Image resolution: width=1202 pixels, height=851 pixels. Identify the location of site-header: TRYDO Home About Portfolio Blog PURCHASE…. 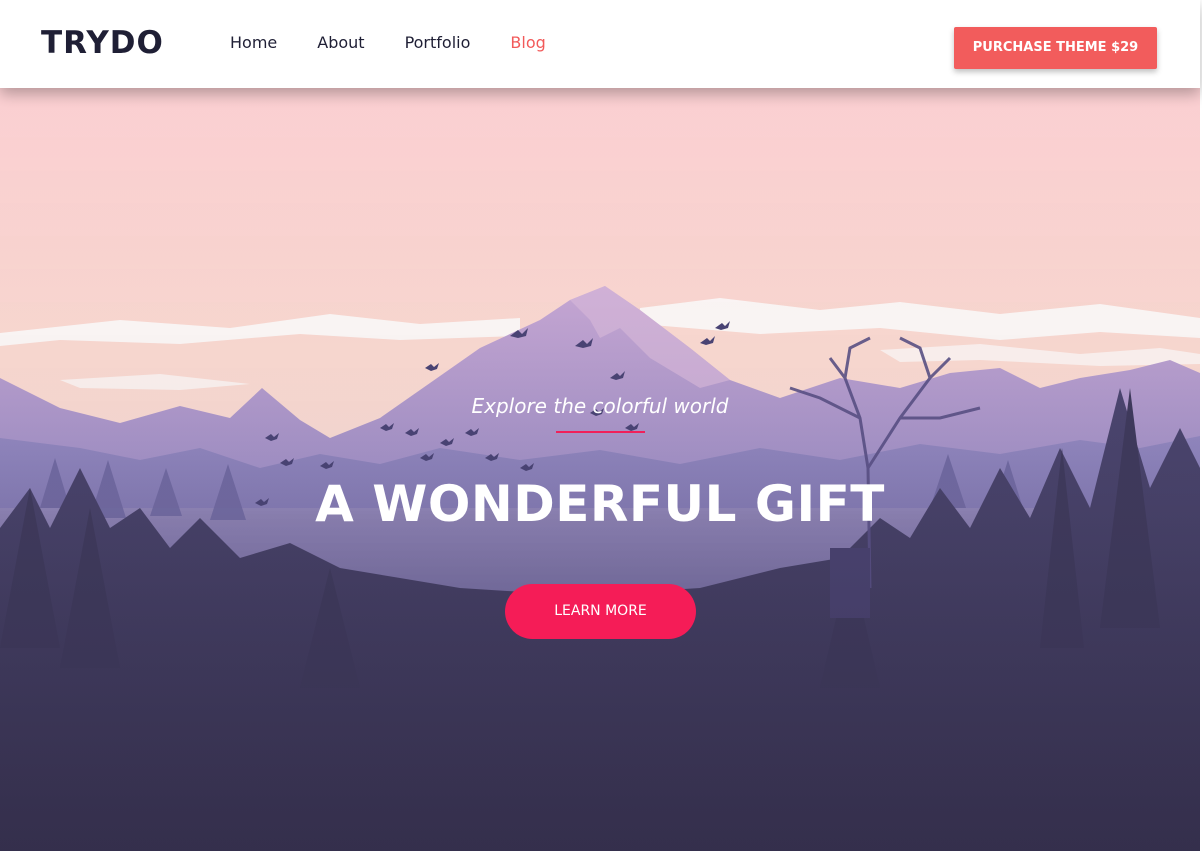
(600, 44).